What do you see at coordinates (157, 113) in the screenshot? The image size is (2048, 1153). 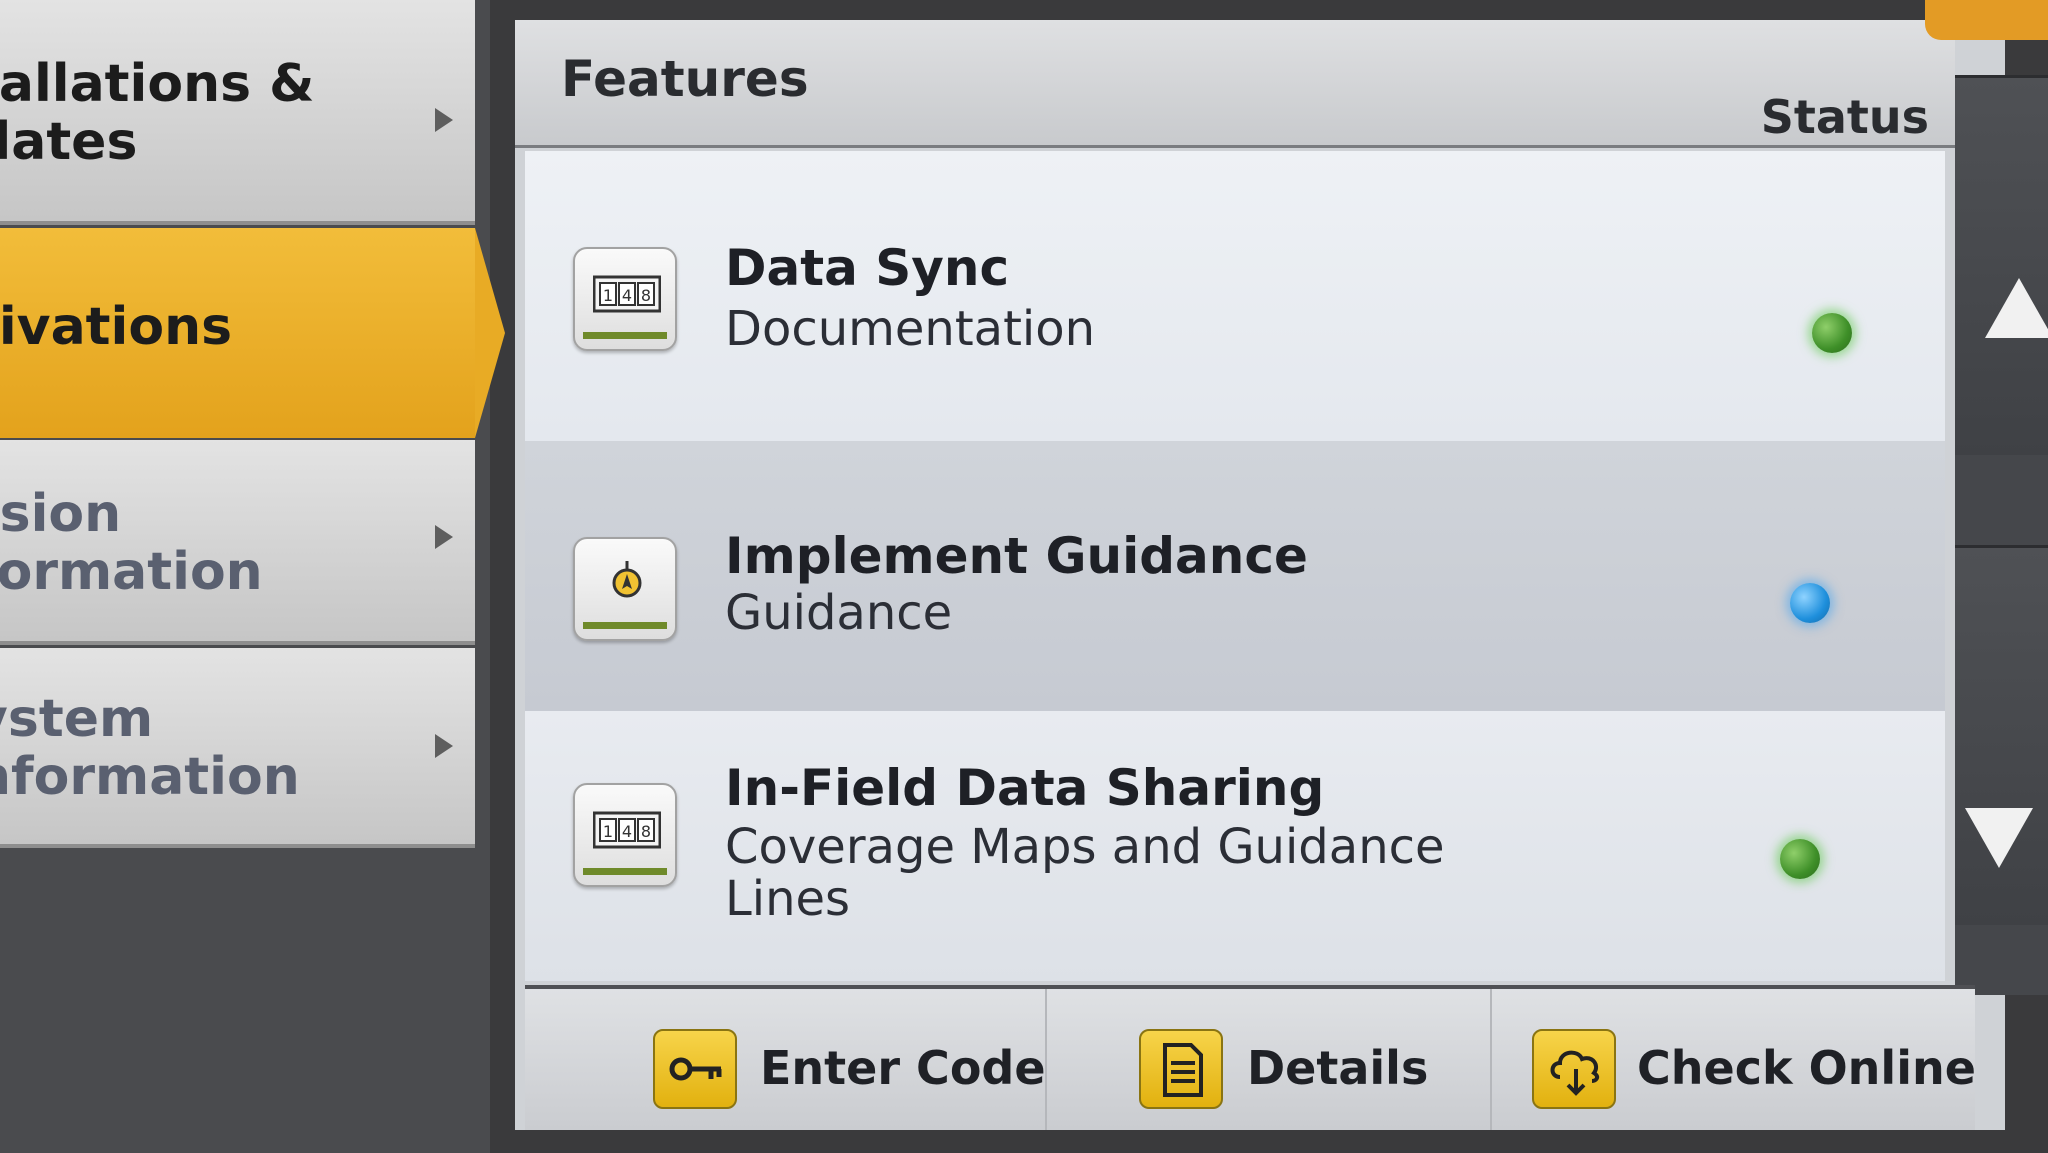 I see `sidebar-item-label: tallations & dates` at bounding box center [157, 113].